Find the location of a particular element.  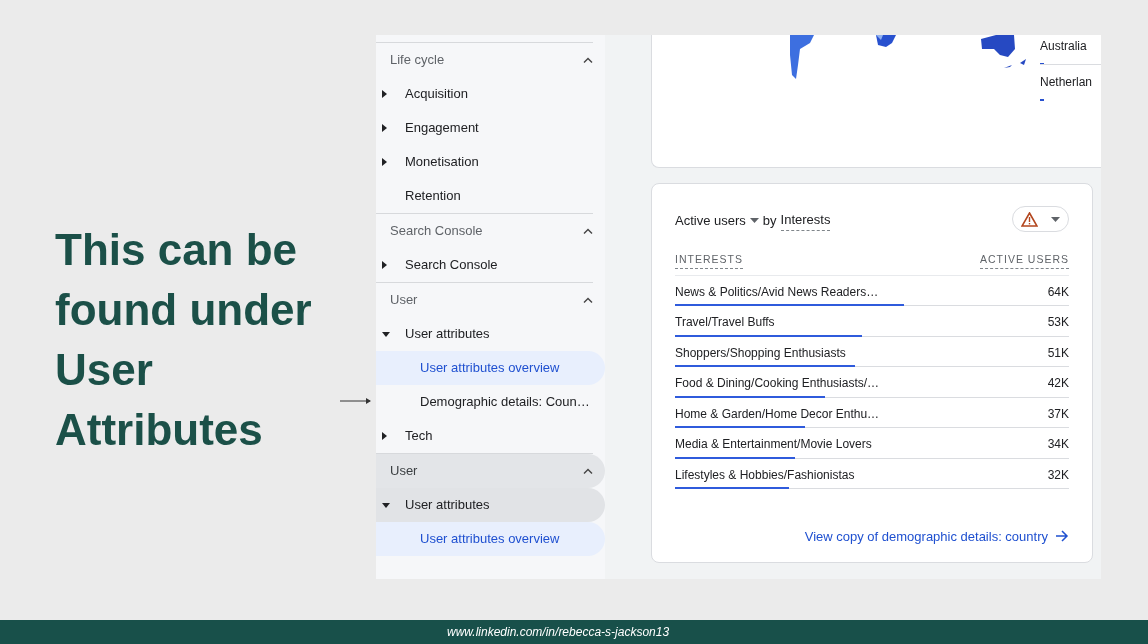

section-header: Life cycle is located at coordinates (490, 60).